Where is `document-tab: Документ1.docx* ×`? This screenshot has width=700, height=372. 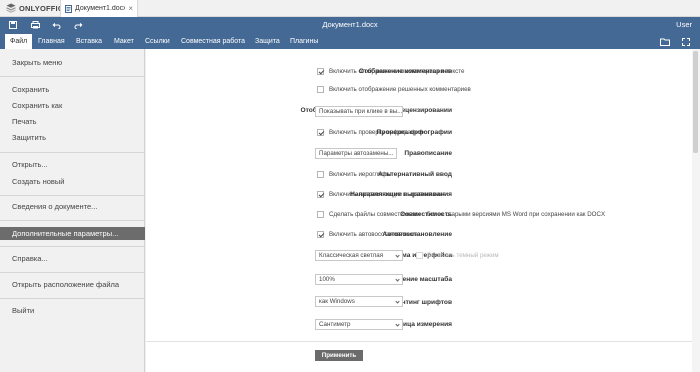
document-tab: Документ1.docx* × is located at coordinates (99, 8).